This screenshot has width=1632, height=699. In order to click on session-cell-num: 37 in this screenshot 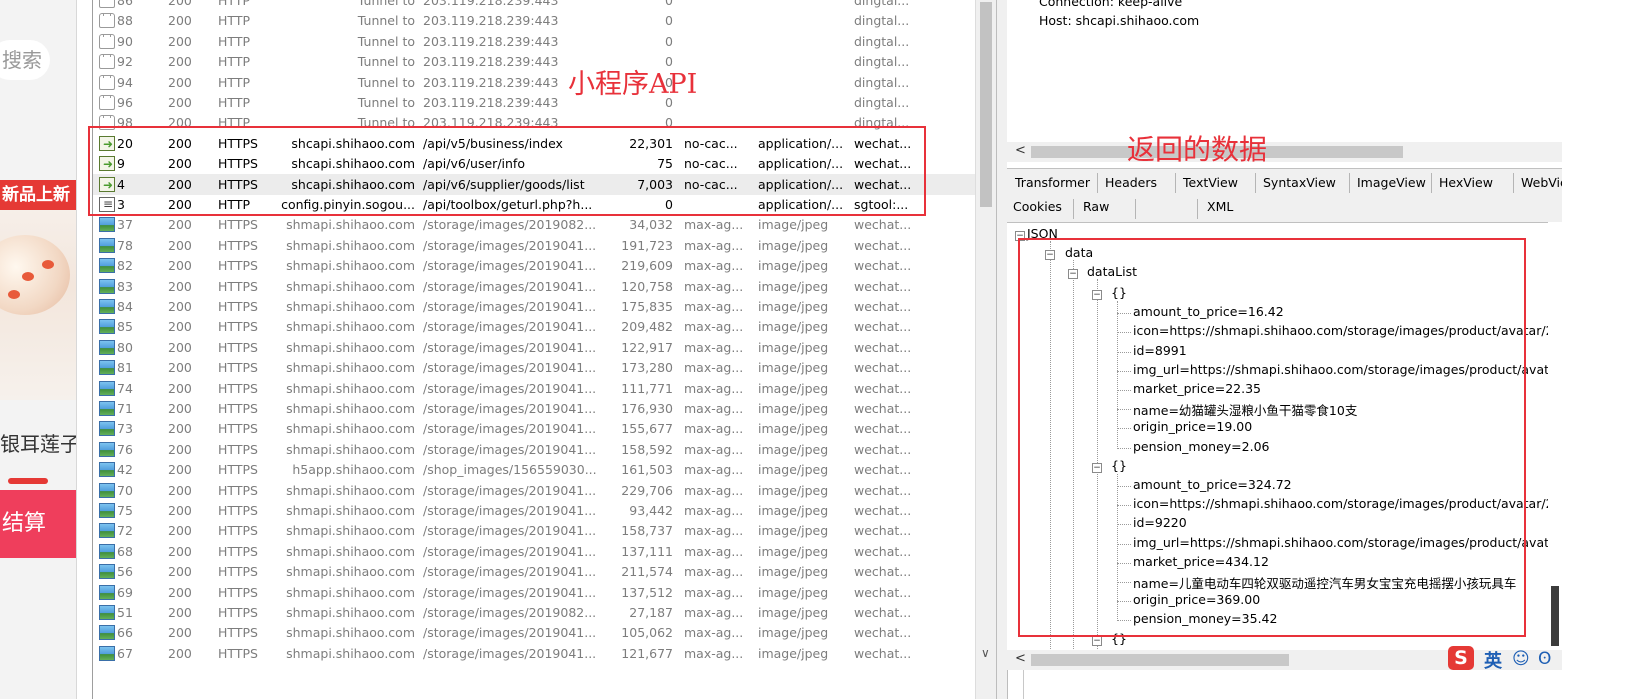, I will do `click(125, 225)`.